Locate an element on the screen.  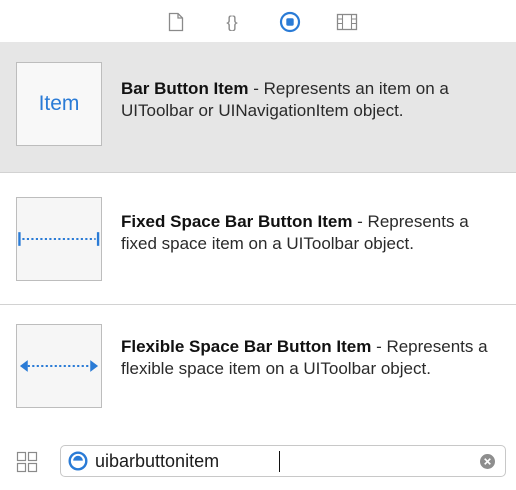
flexible-space-icon is located at coordinates (59, 366).